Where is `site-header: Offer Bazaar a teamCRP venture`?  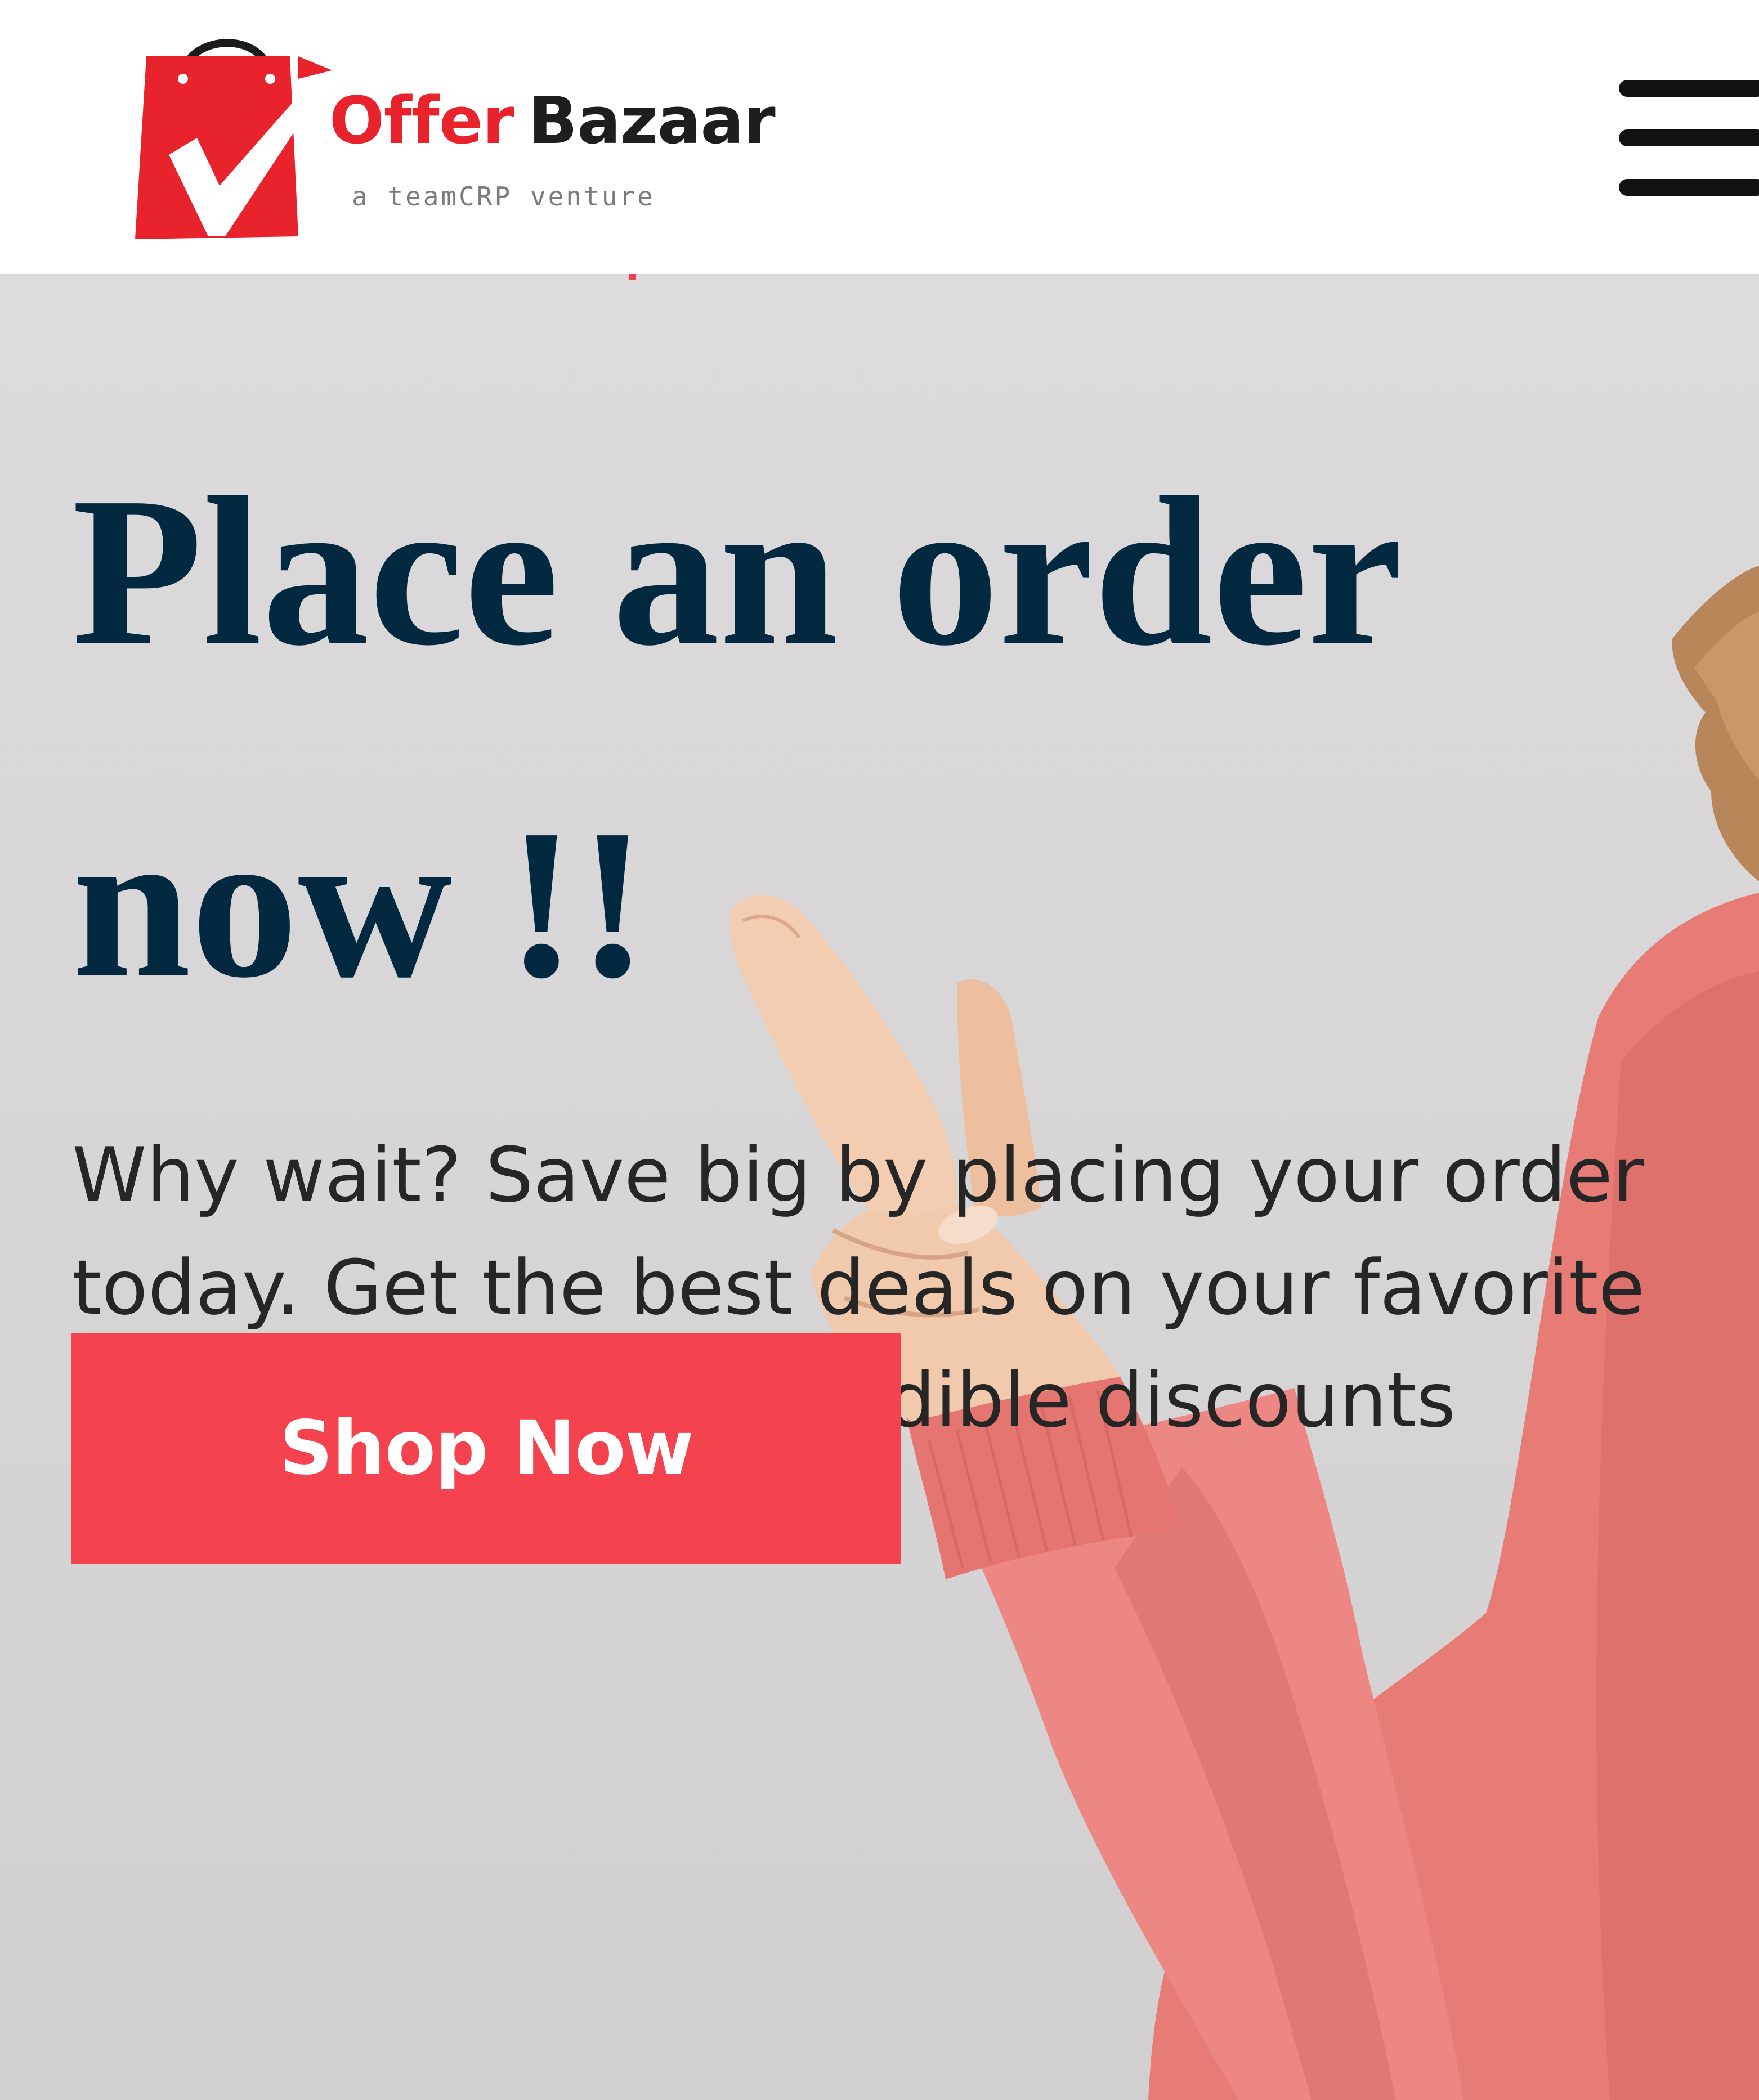
site-header: Offer Bazaar a teamCRP venture is located at coordinates (880, 137).